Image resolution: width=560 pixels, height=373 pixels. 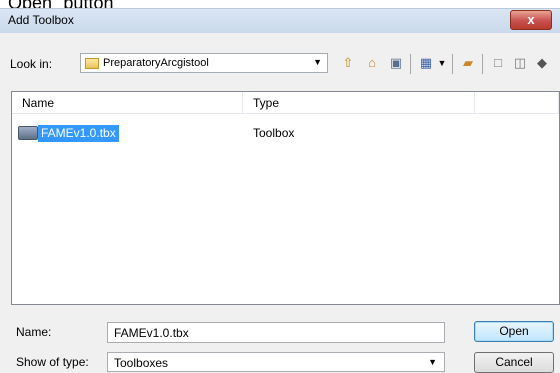 I want to click on catalog-icon: ▣, so click(x=396, y=63).